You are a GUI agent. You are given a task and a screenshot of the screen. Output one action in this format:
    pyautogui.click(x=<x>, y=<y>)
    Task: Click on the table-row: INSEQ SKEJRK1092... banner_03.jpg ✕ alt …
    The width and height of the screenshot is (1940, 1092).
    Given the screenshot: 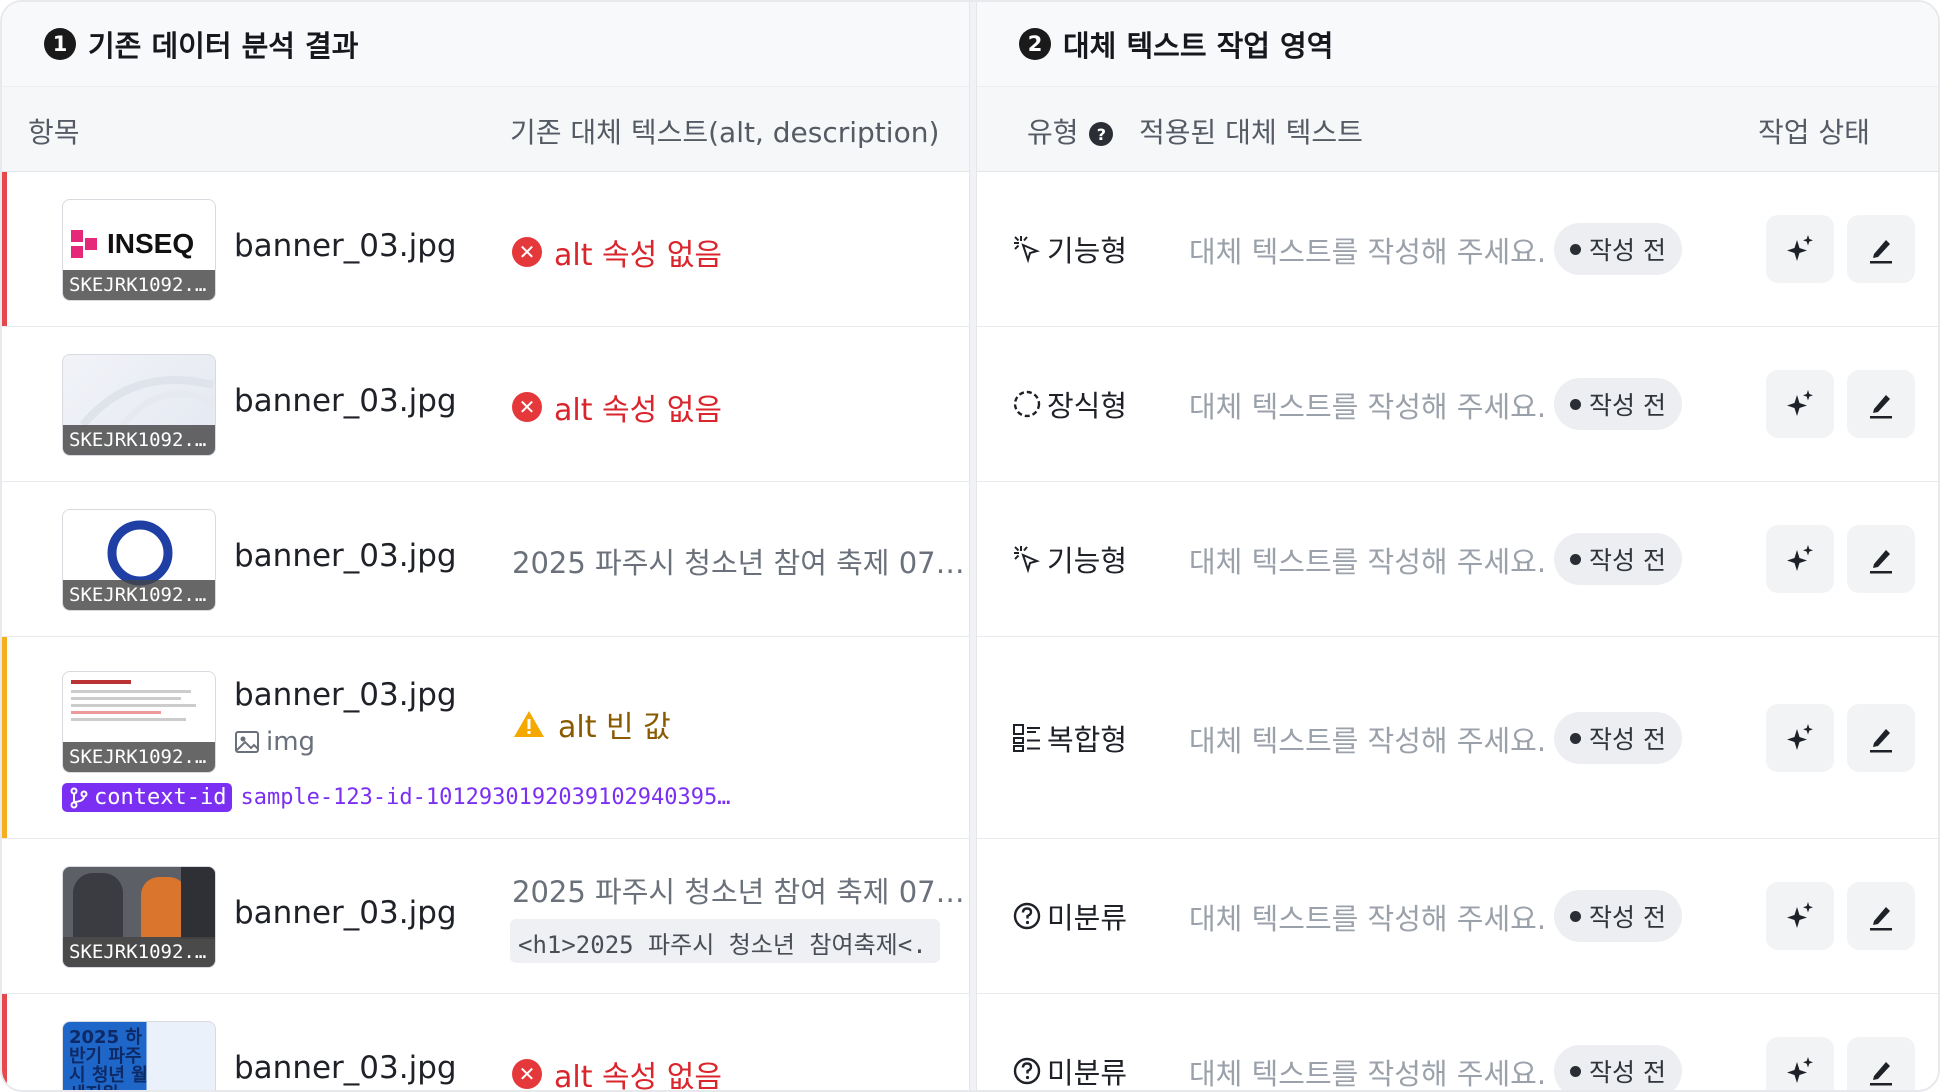 What is the action you would take?
    pyautogui.click(x=485, y=249)
    